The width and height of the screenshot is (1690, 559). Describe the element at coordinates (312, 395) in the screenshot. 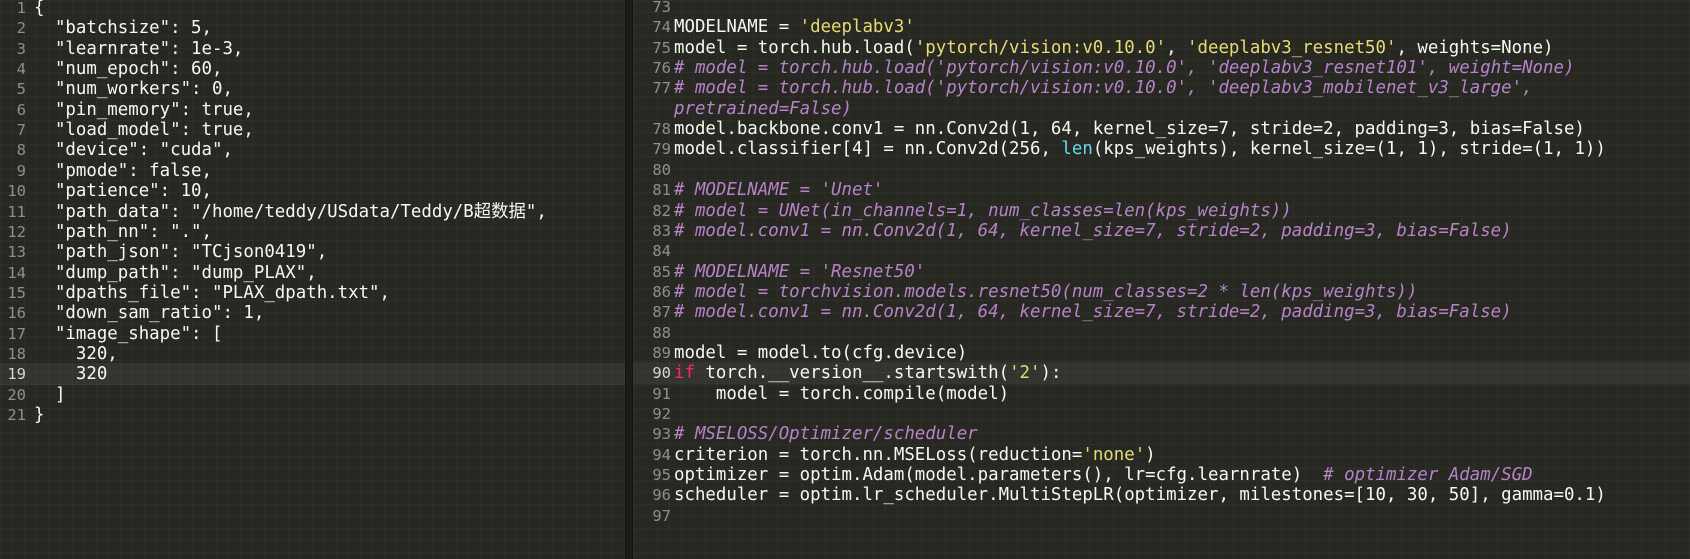

I see `code-line: 20 ]` at that location.